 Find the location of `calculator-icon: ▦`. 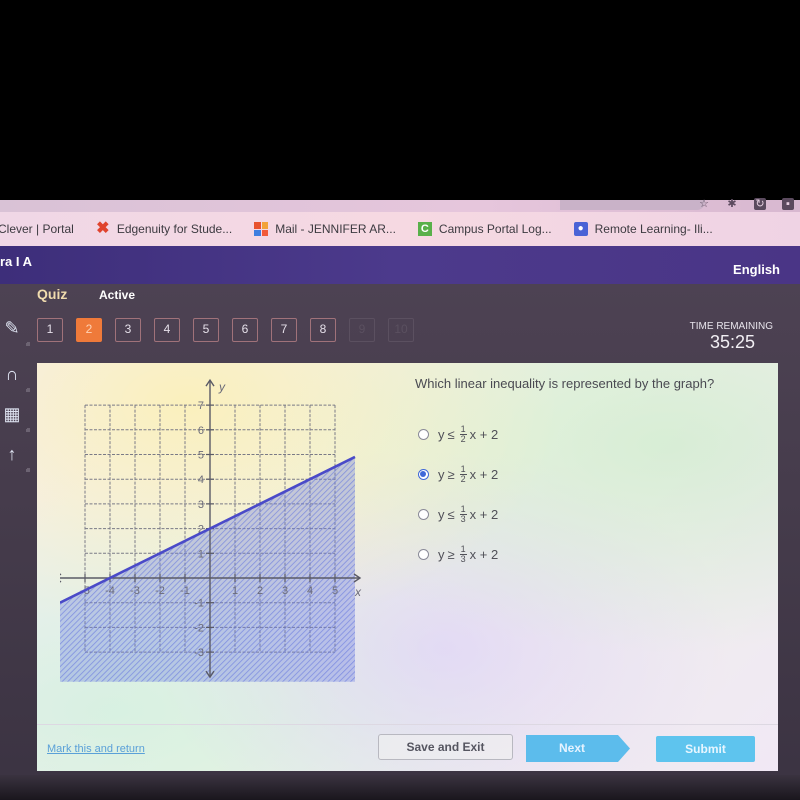

calculator-icon: ▦ is located at coordinates (12, 414).